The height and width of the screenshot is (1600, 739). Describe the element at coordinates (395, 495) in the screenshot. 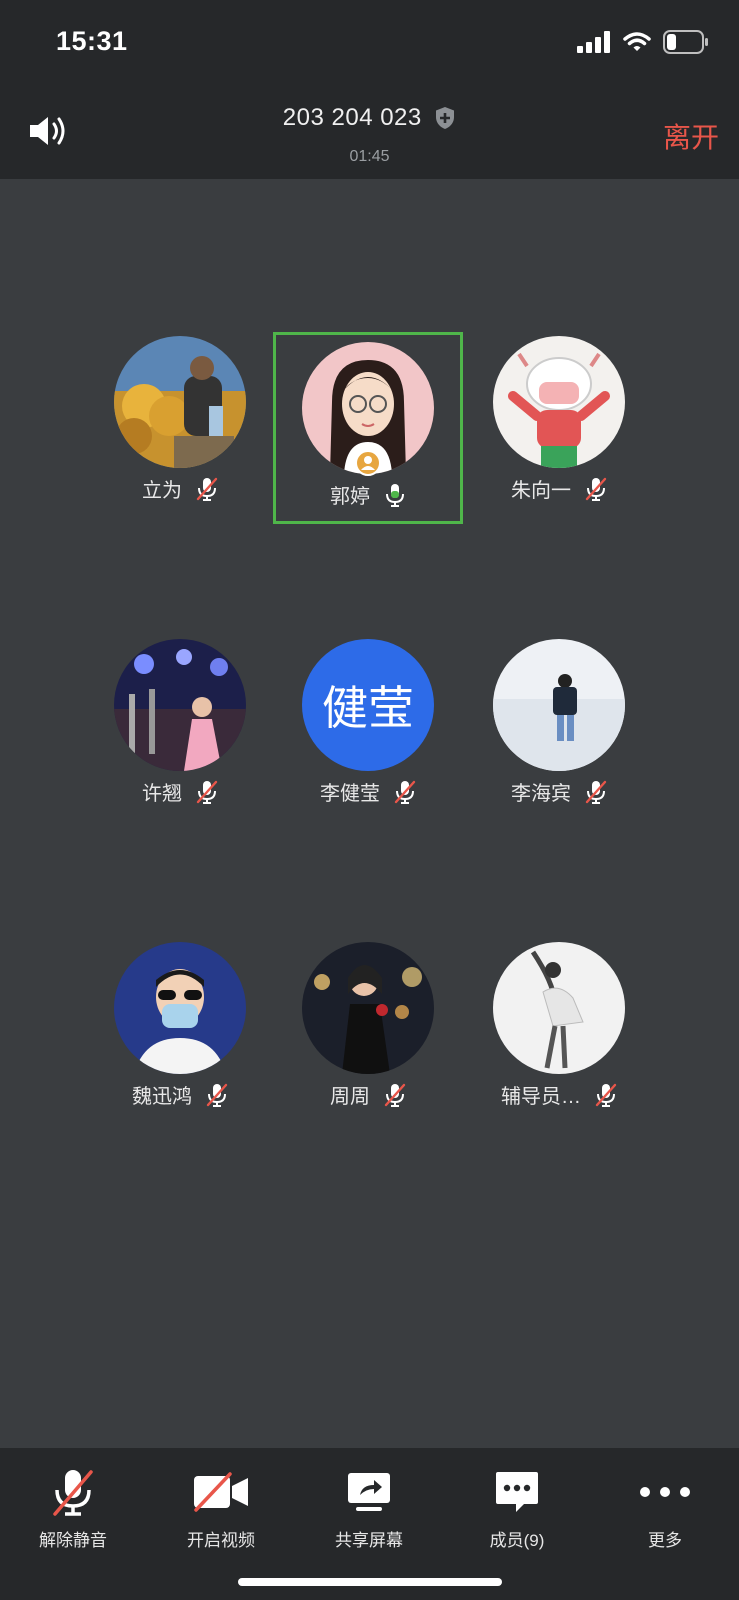

I see `mic-speaking-icon` at that location.